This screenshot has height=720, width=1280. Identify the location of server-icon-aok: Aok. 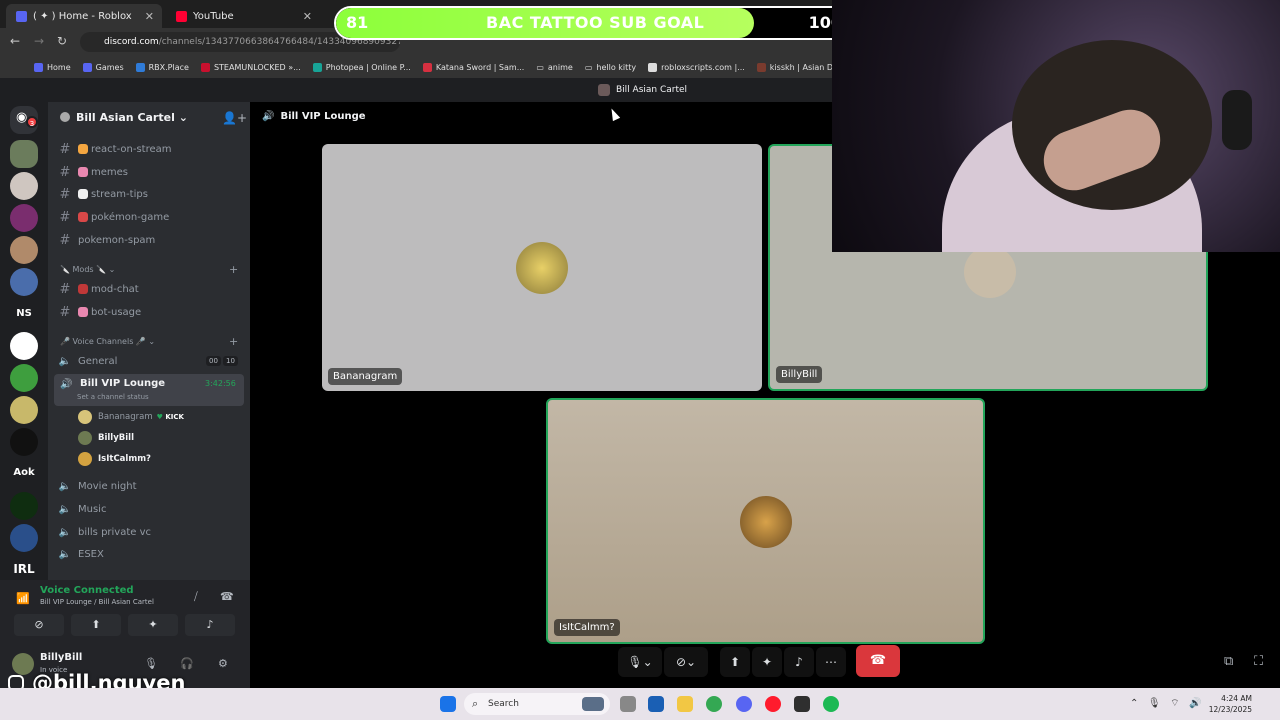
(24, 472).